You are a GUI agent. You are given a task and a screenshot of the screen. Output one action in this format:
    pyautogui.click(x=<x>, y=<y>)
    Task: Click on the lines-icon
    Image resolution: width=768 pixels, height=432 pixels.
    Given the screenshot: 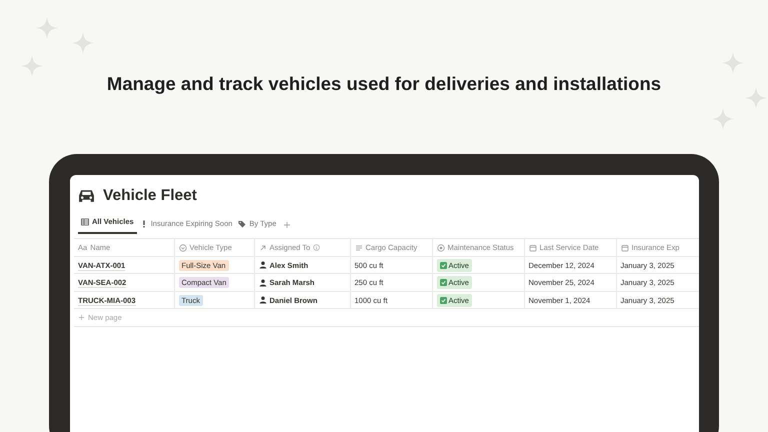 What is the action you would take?
    pyautogui.click(x=358, y=248)
    